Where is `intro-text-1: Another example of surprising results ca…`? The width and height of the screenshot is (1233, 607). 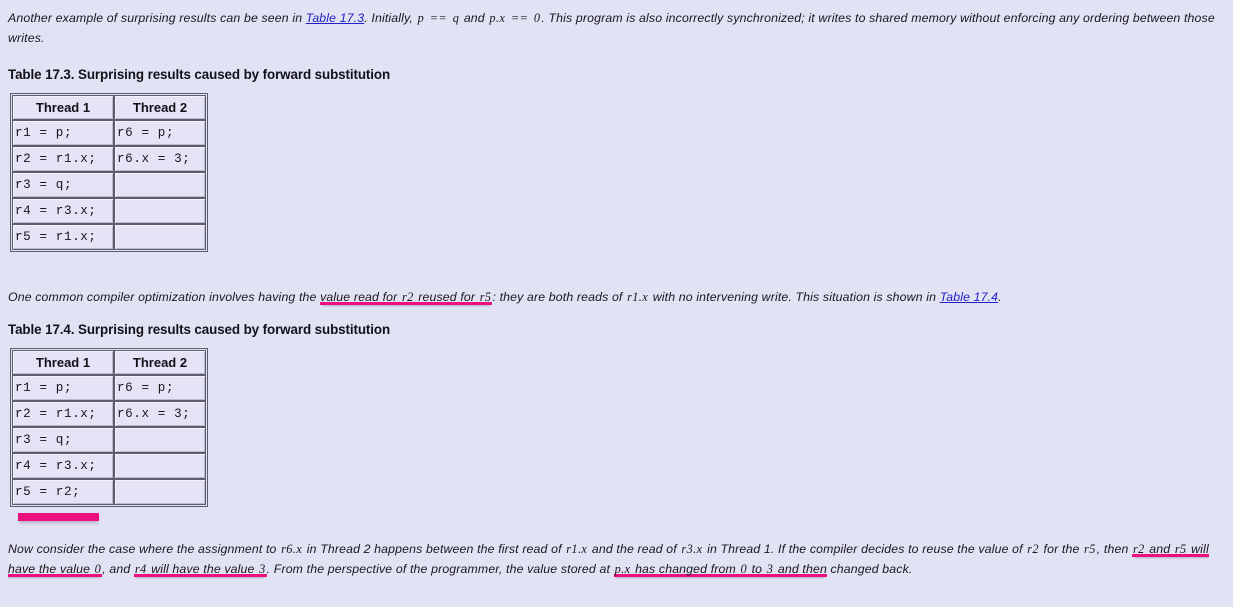 intro-text-1: Another example of surprising results ca… is located at coordinates (157, 18).